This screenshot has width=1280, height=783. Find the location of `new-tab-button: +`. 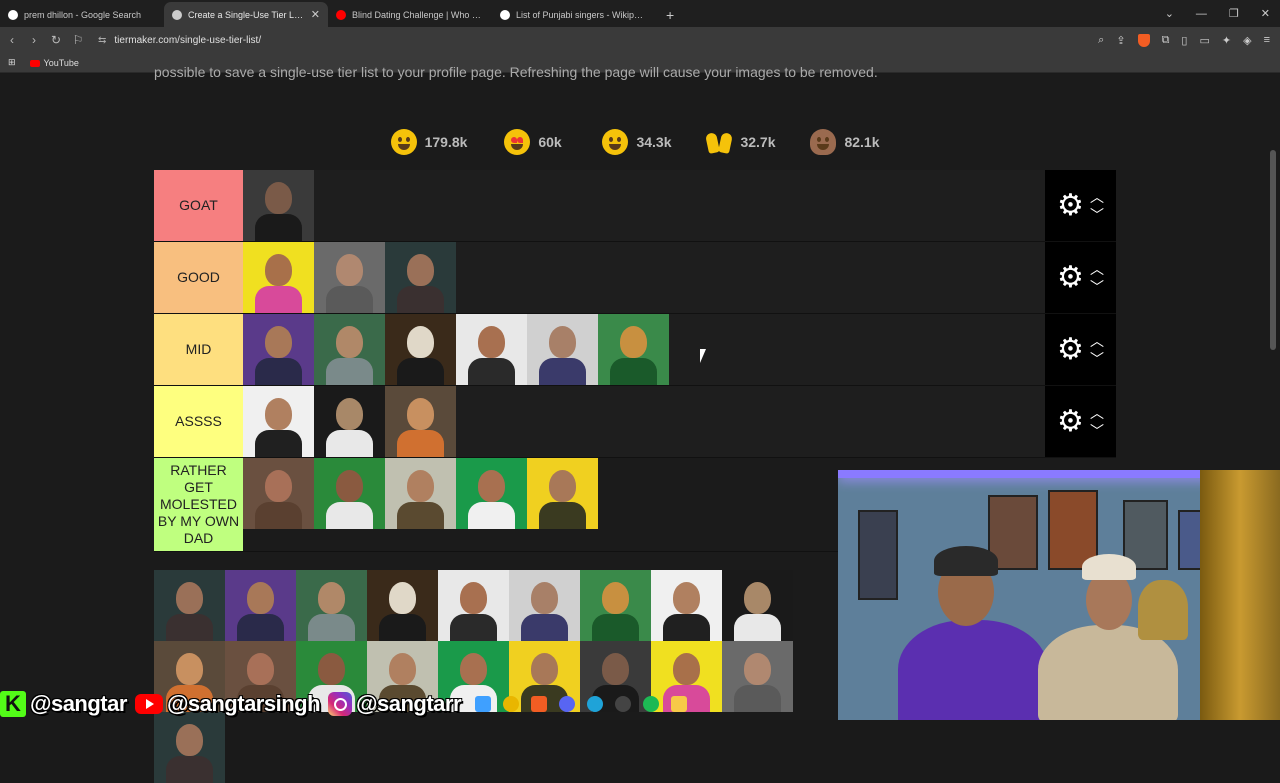

new-tab-button: + is located at coordinates (670, 14).